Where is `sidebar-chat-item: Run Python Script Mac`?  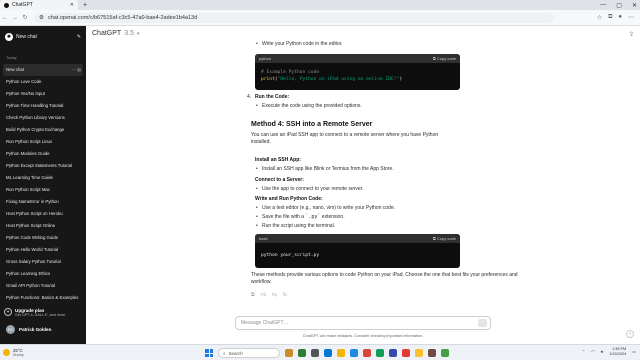 sidebar-chat-item: Run Python Script Mac is located at coordinates (43, 190).